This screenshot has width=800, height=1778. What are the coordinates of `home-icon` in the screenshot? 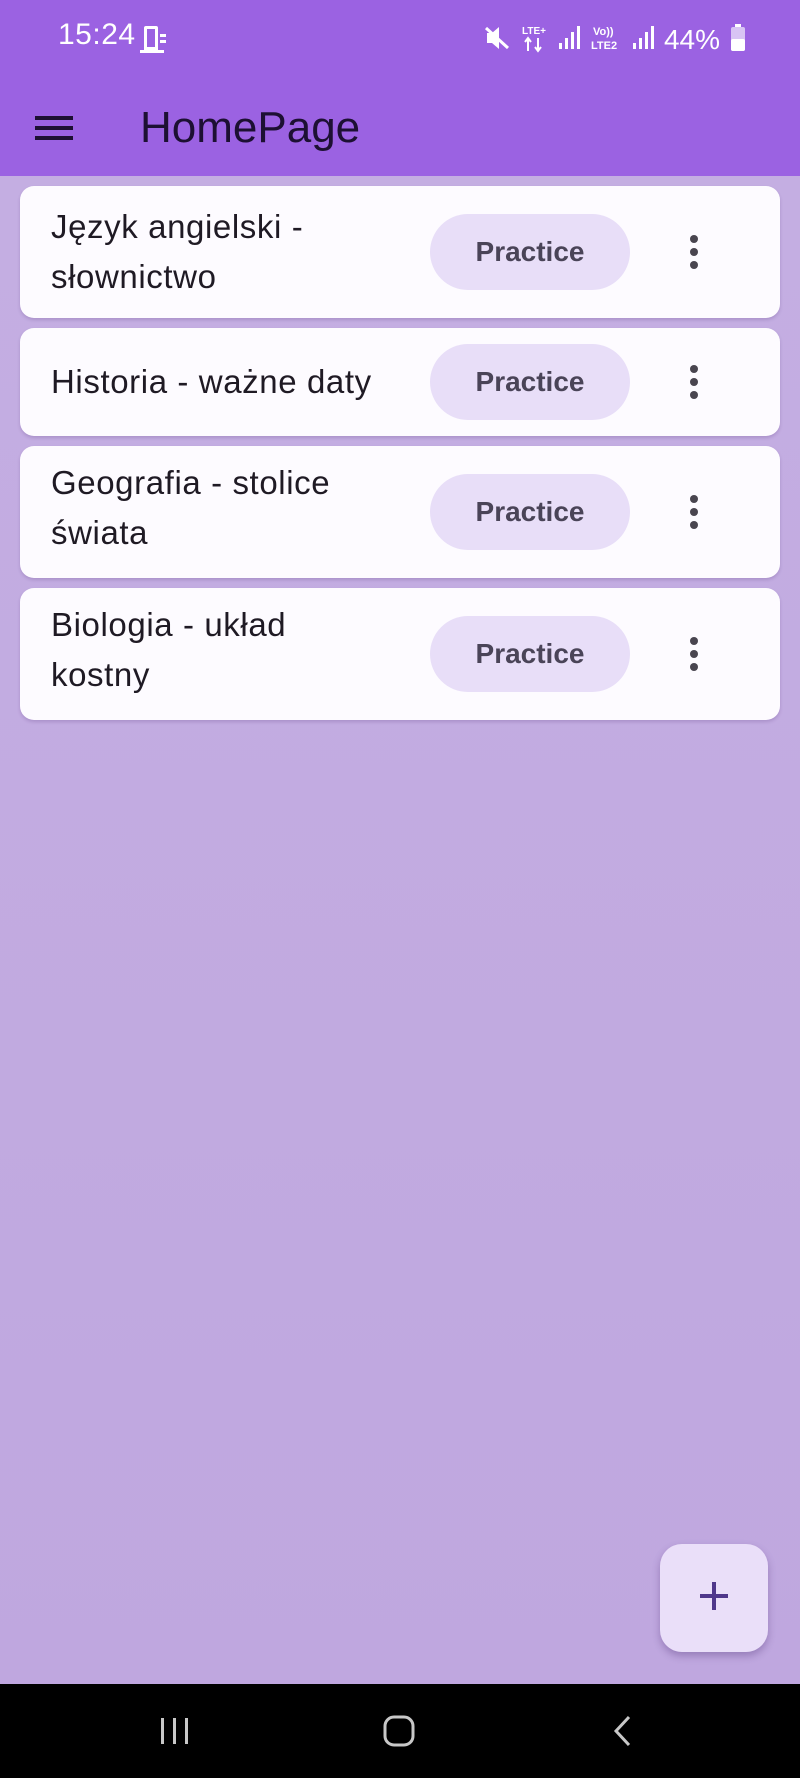 It's located at (399, 1731).